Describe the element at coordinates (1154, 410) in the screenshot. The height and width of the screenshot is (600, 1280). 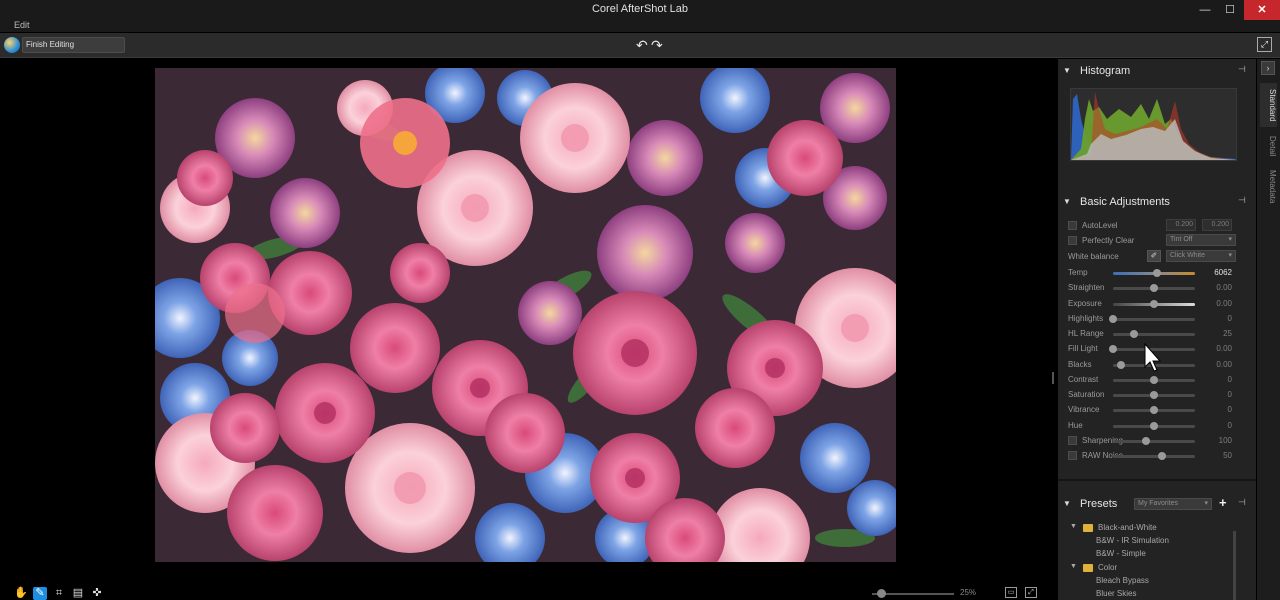
I see `vibrance-slider-handle` at that location.